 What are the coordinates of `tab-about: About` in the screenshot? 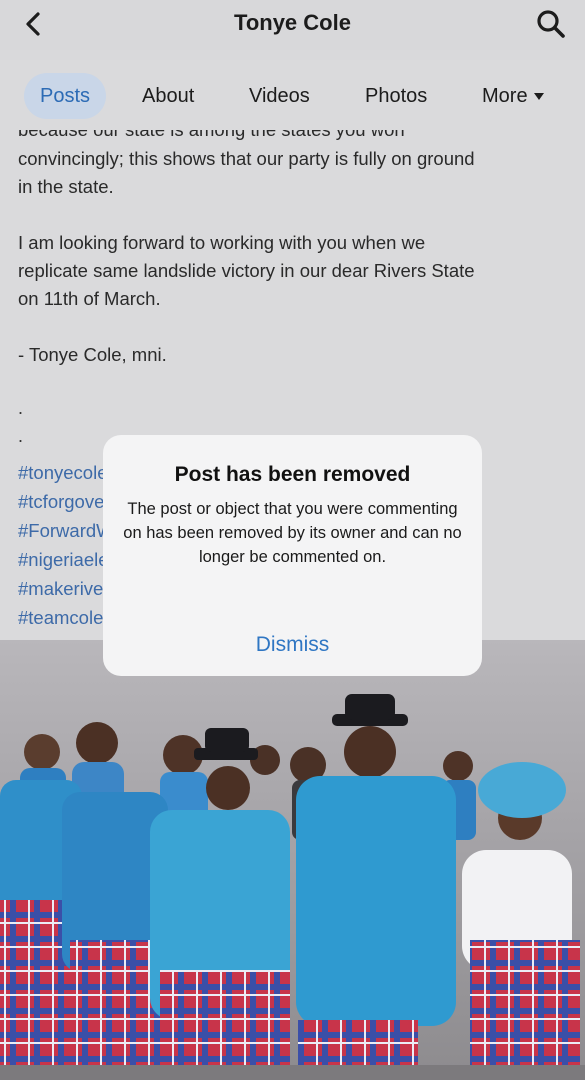 It's located at (168, 96).